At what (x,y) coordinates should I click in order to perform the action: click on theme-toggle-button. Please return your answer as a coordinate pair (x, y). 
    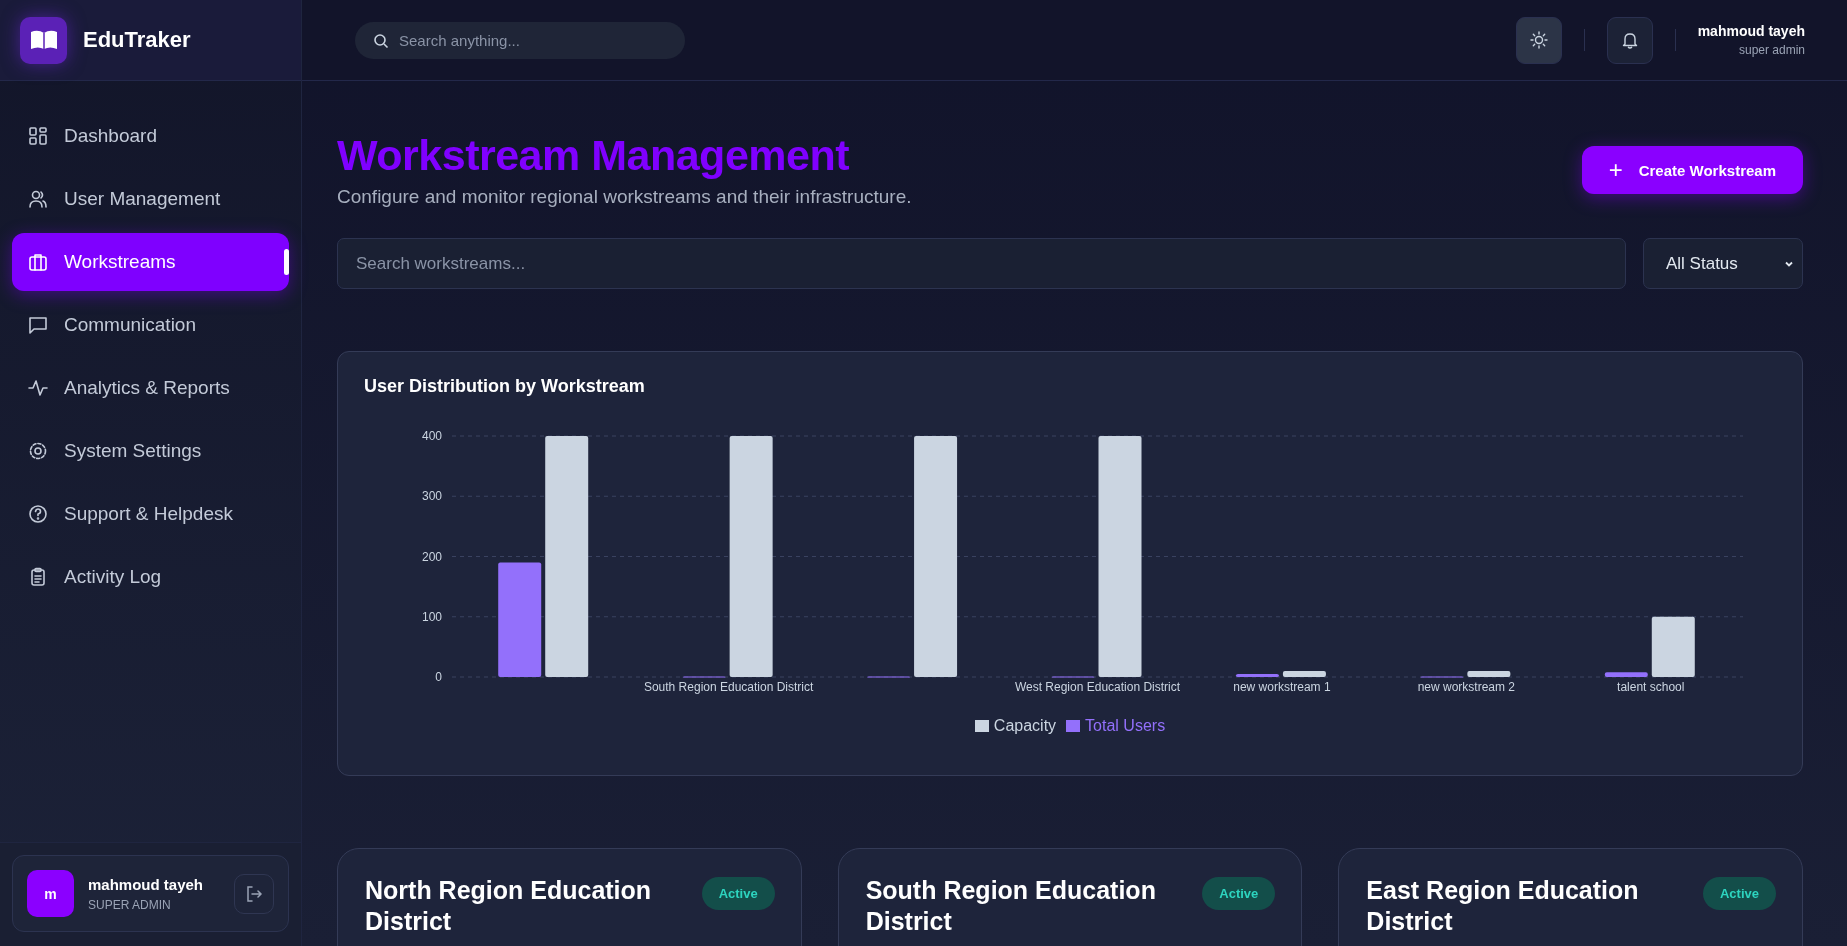
    Looking at the image, I should click on (1538, 40).